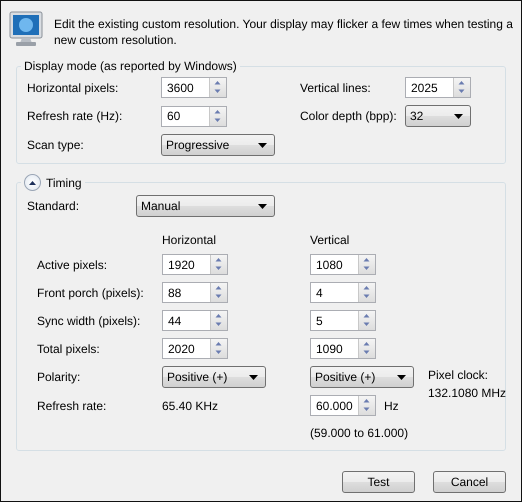 Image resolution: width=522 pixels, height=502 pixels. I want to click on chevron-up-icon, so click(32, 182).